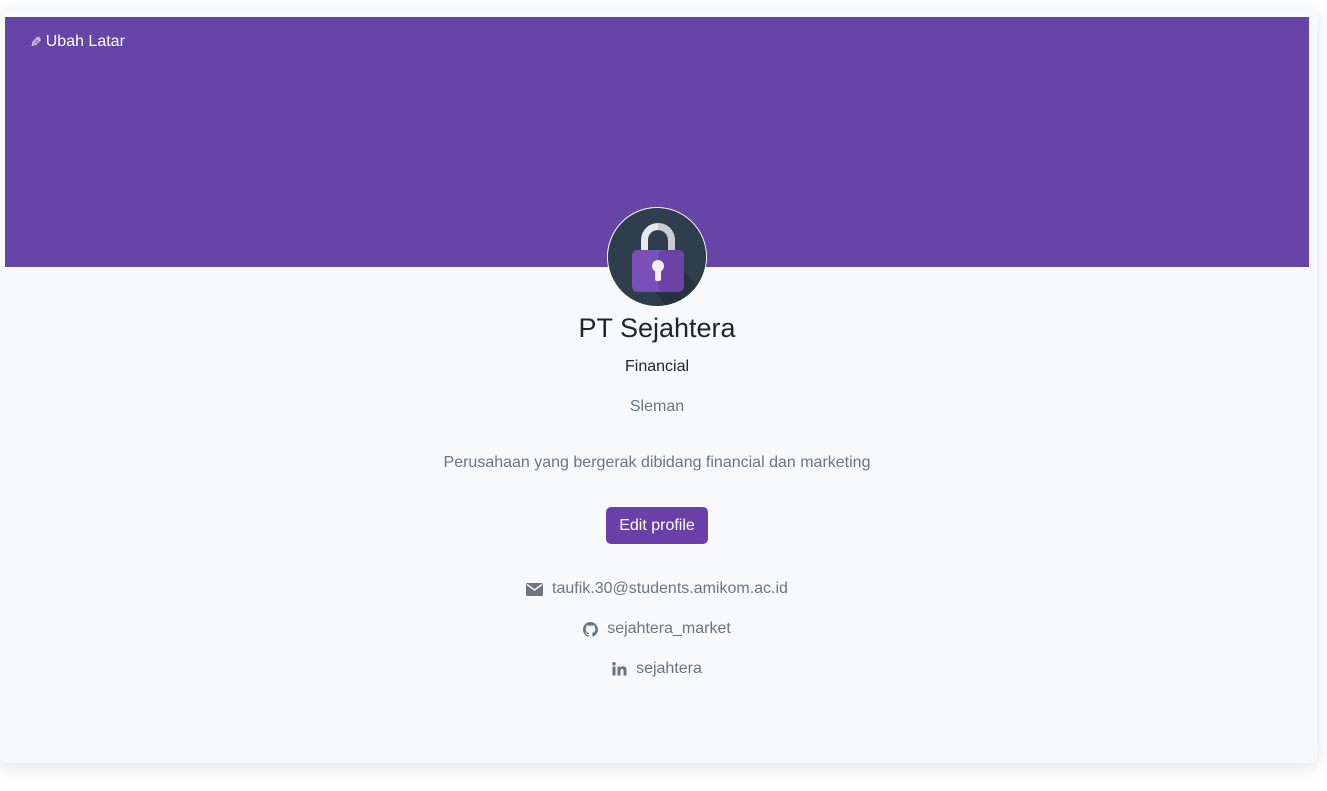  Describe the element at coordinates (669, 669) in the screenshot. I see `contact-linkedin: sejahtera` at that location.